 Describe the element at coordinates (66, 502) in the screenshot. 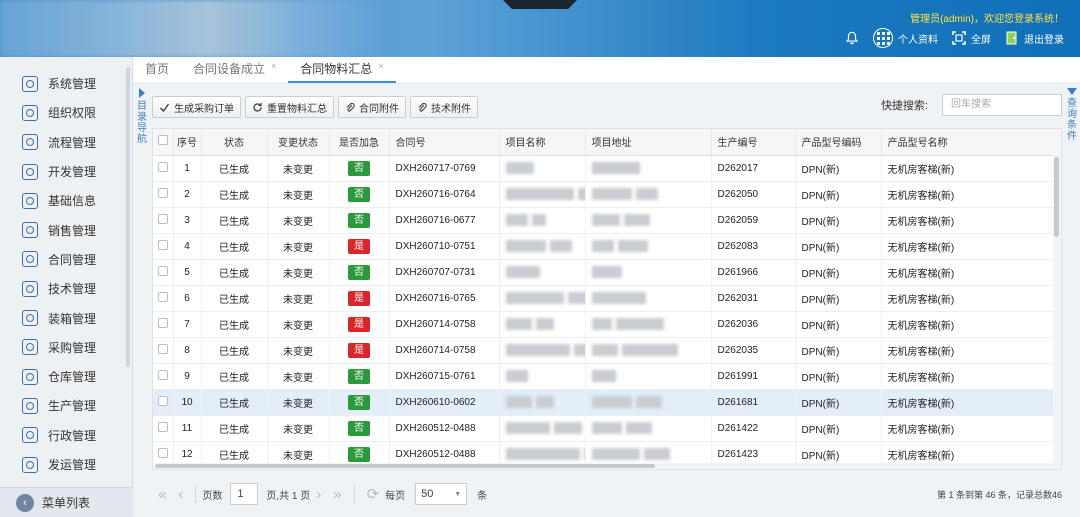

I see `menu-list-toggle: ‹ 菜单列表` at that location.